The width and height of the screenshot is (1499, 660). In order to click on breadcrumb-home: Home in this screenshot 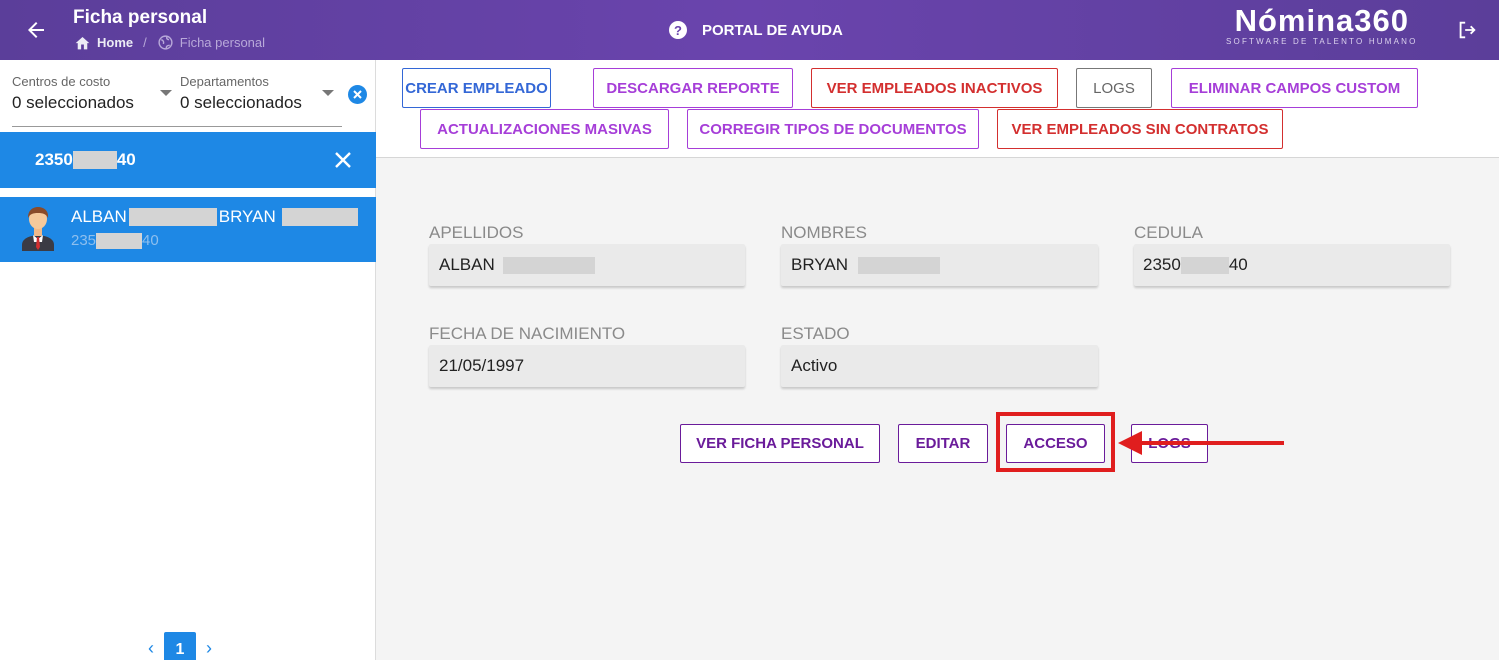, I will do `click(115, 42)`.